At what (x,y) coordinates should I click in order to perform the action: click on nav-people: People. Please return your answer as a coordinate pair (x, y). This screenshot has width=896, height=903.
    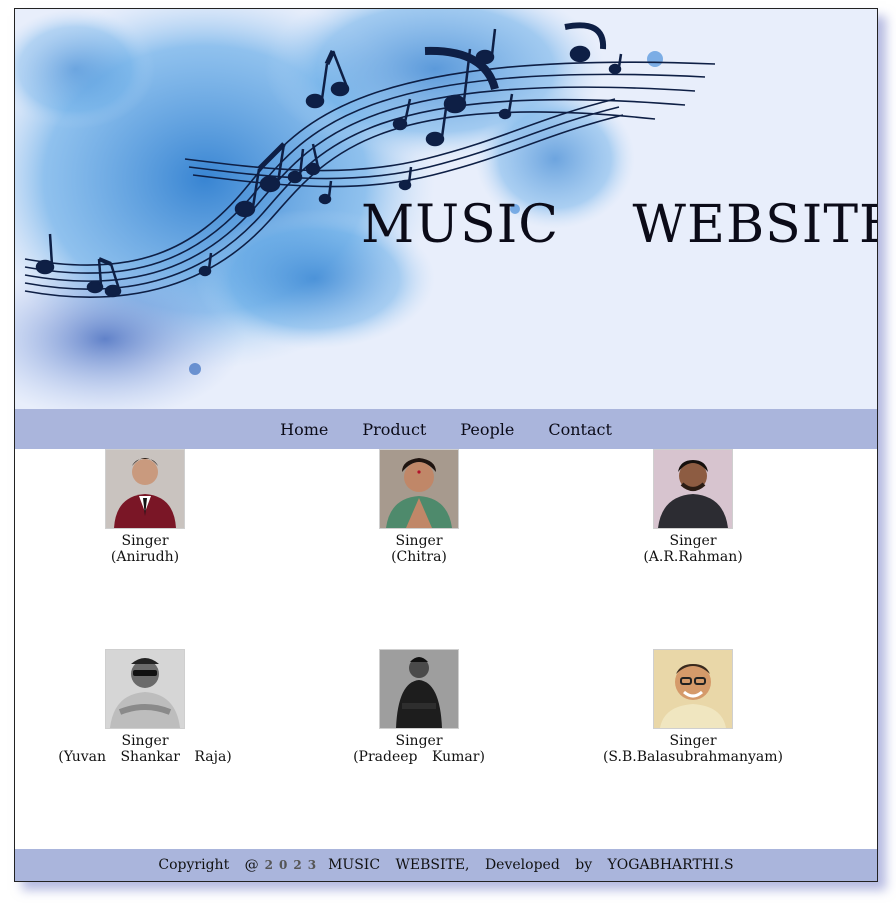
    Looking at the image, I should click on (487, 429).